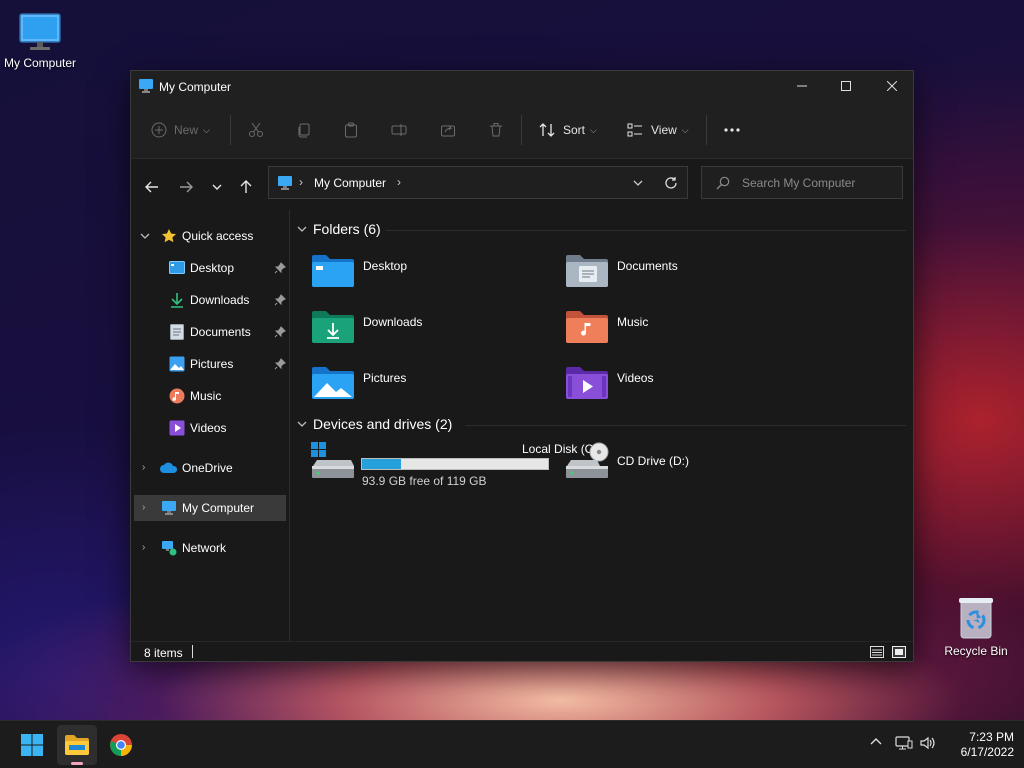  I want to click on view-button: View ⌵, so click(658, 130).